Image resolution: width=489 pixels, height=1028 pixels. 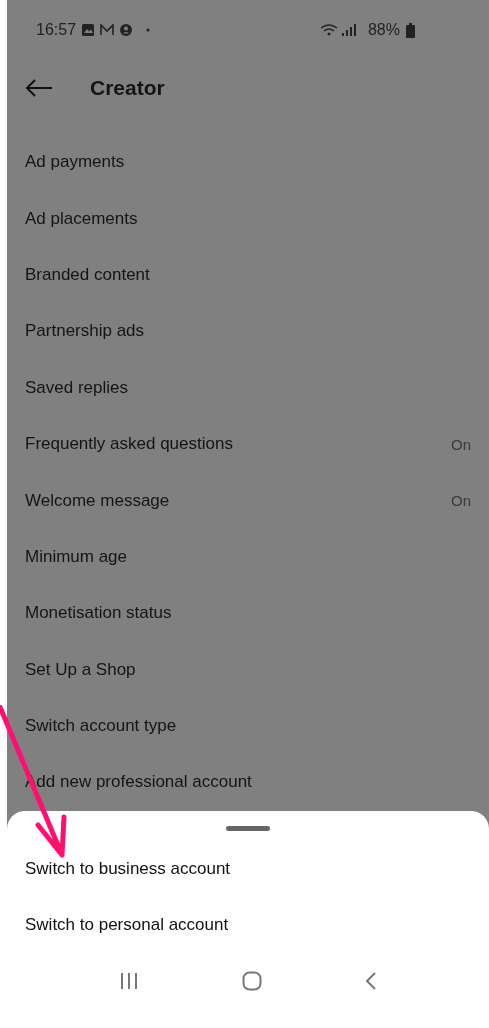 I want to click on settings-item: Monetisation status, so click(x=248, y=613).